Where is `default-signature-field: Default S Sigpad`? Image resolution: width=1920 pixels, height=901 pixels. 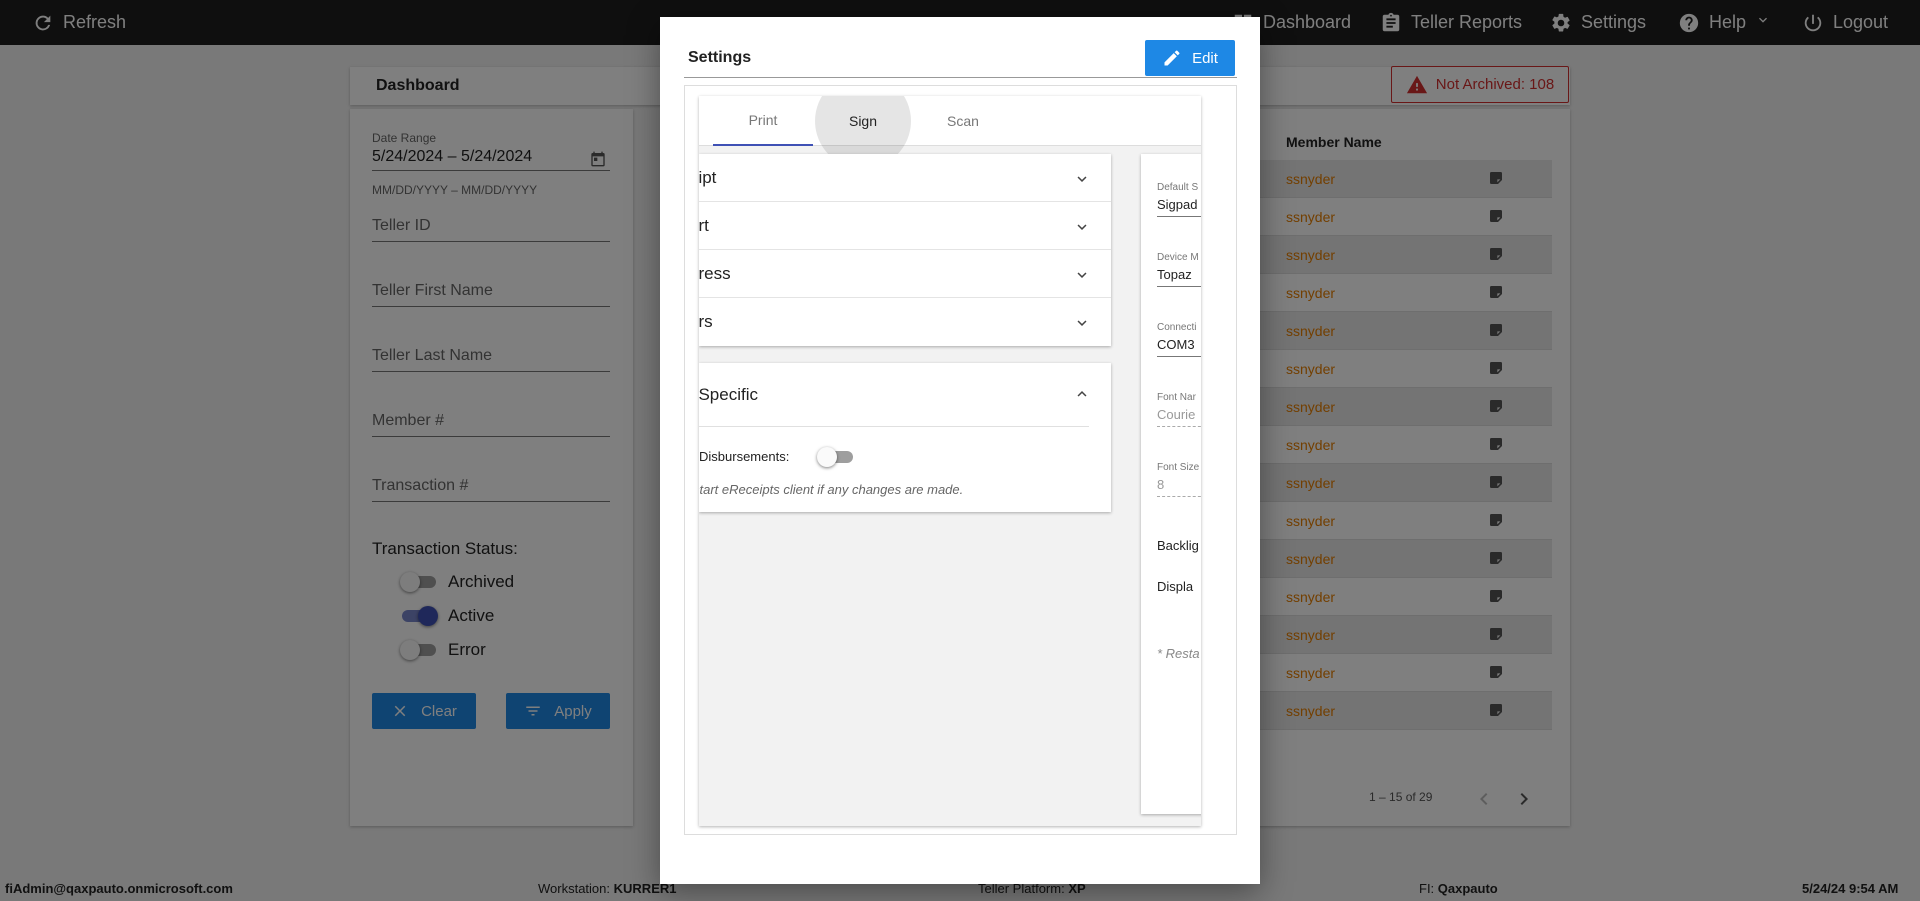 default-signature-field: Default S Sigpad is located at coordinates (1179, 199).